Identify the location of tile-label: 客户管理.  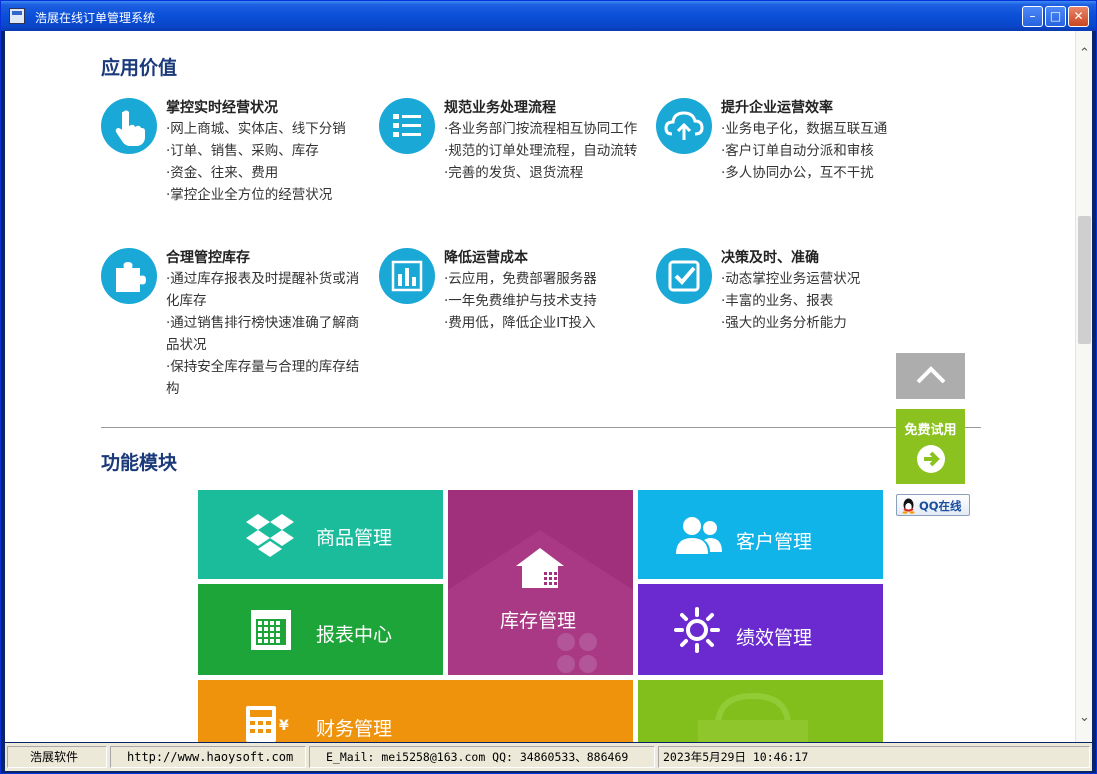
(774, 542).